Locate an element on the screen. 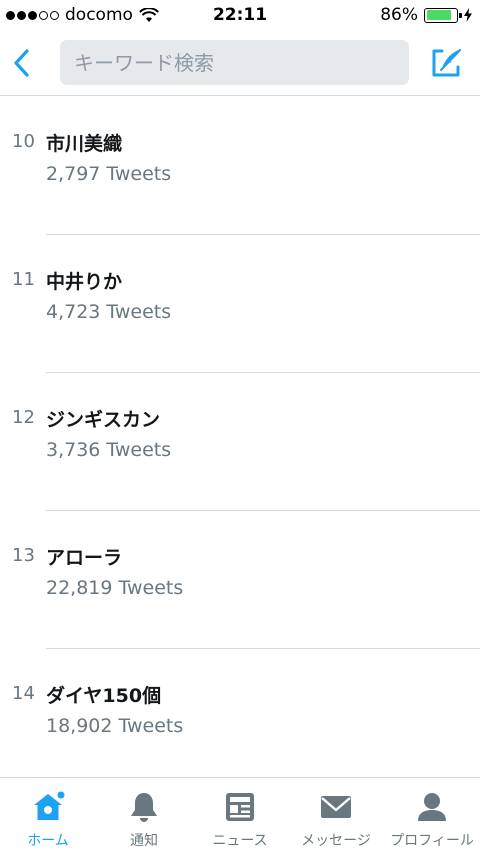 The image size is (480, 853). chevron-left-icon is located at coordinates (21, 63).